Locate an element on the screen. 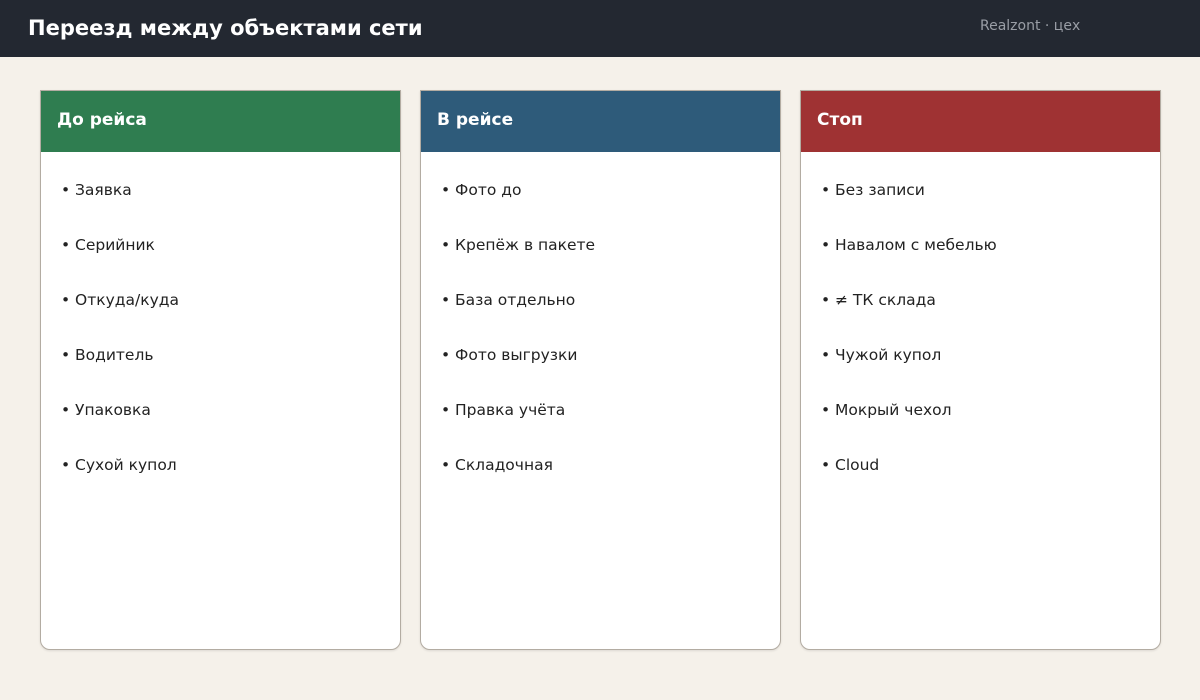 This screenshot has width=1200, height=700. list-item: • Упаковка is located at coordinates (230, 415).